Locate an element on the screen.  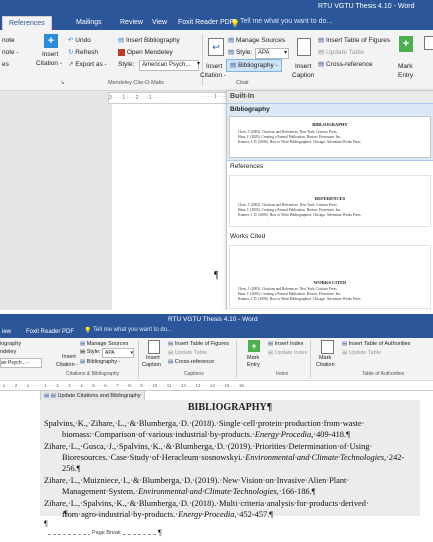
update-index-button: ▤ Update Index is located at coordinates (287, 353).